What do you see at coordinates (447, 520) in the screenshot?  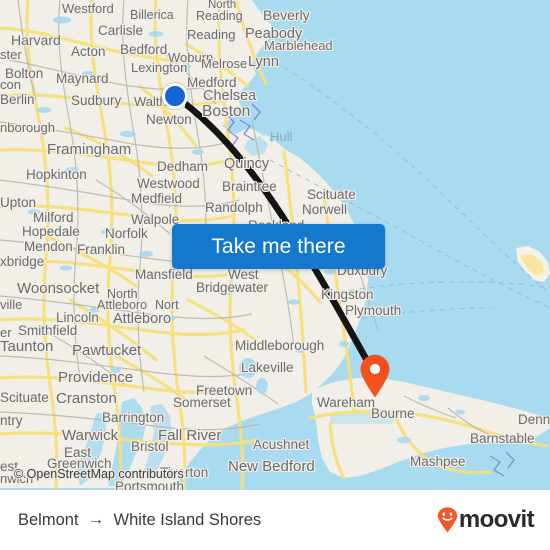 I see `moovit-pin-smiley-icon` at bounding box center [447, 520].